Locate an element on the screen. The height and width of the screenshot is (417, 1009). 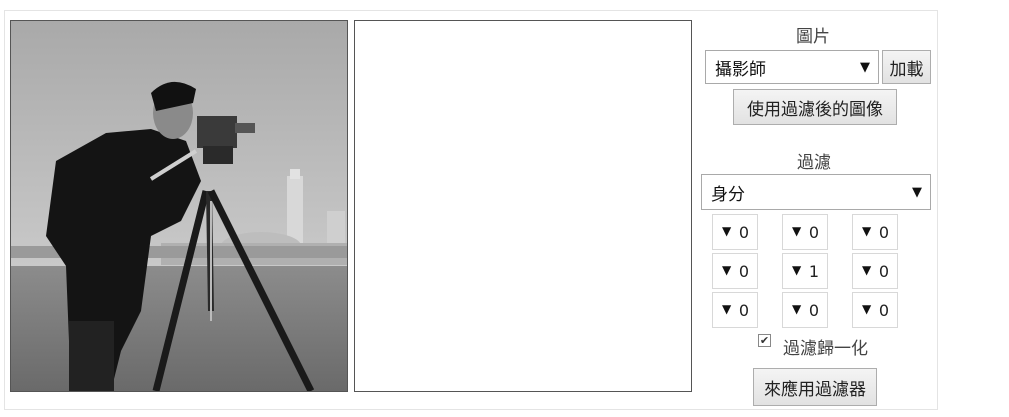
apply-filter-button: 來應用過濾器 is located at coordinates (815, 387).